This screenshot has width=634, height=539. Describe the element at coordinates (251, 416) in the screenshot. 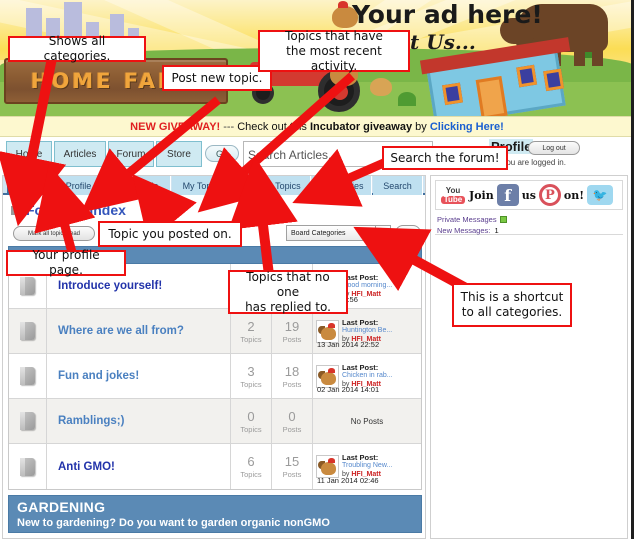

I see `topics-count: 0` at that location.